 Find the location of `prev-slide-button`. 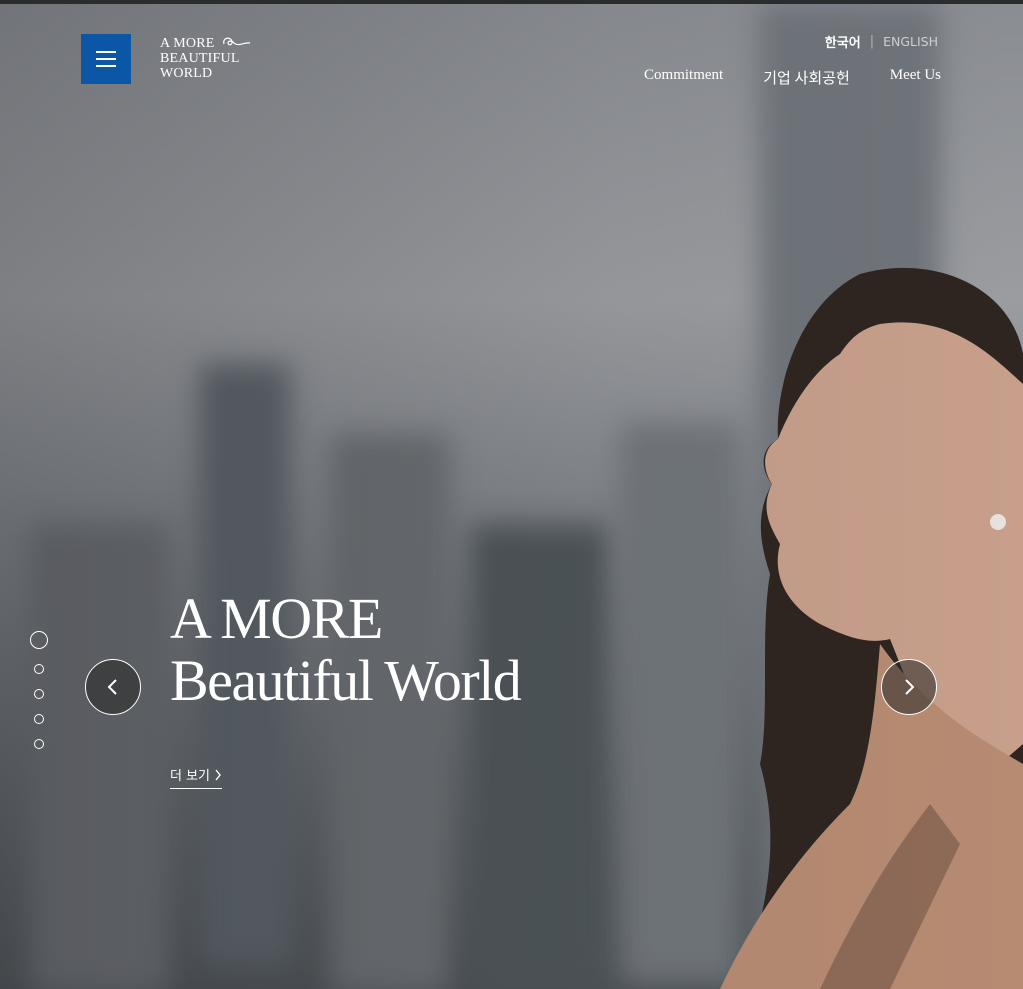

prev-slide-button is located at coordinates (113, 687).